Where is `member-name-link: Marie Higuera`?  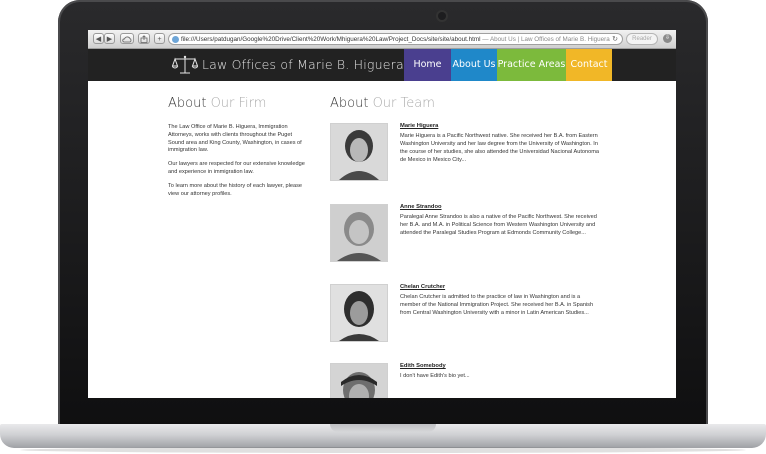 member-name-link: Marie Higuera is located at coordinates (419, 126).